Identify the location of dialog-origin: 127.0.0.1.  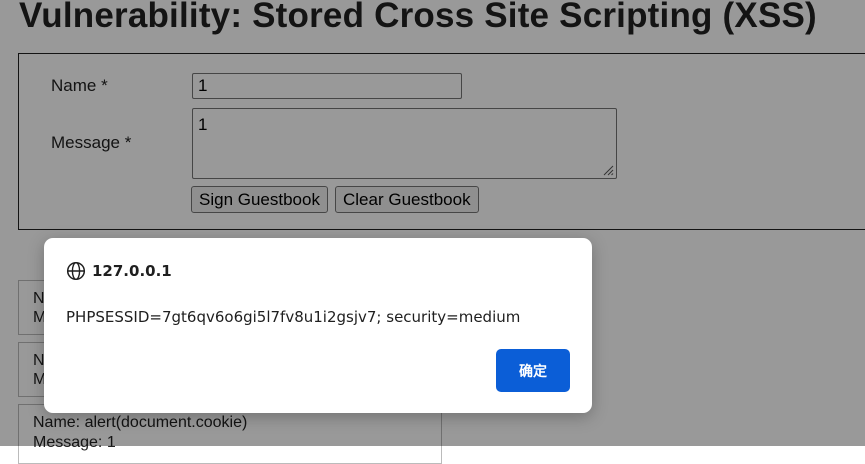
(119, 271).